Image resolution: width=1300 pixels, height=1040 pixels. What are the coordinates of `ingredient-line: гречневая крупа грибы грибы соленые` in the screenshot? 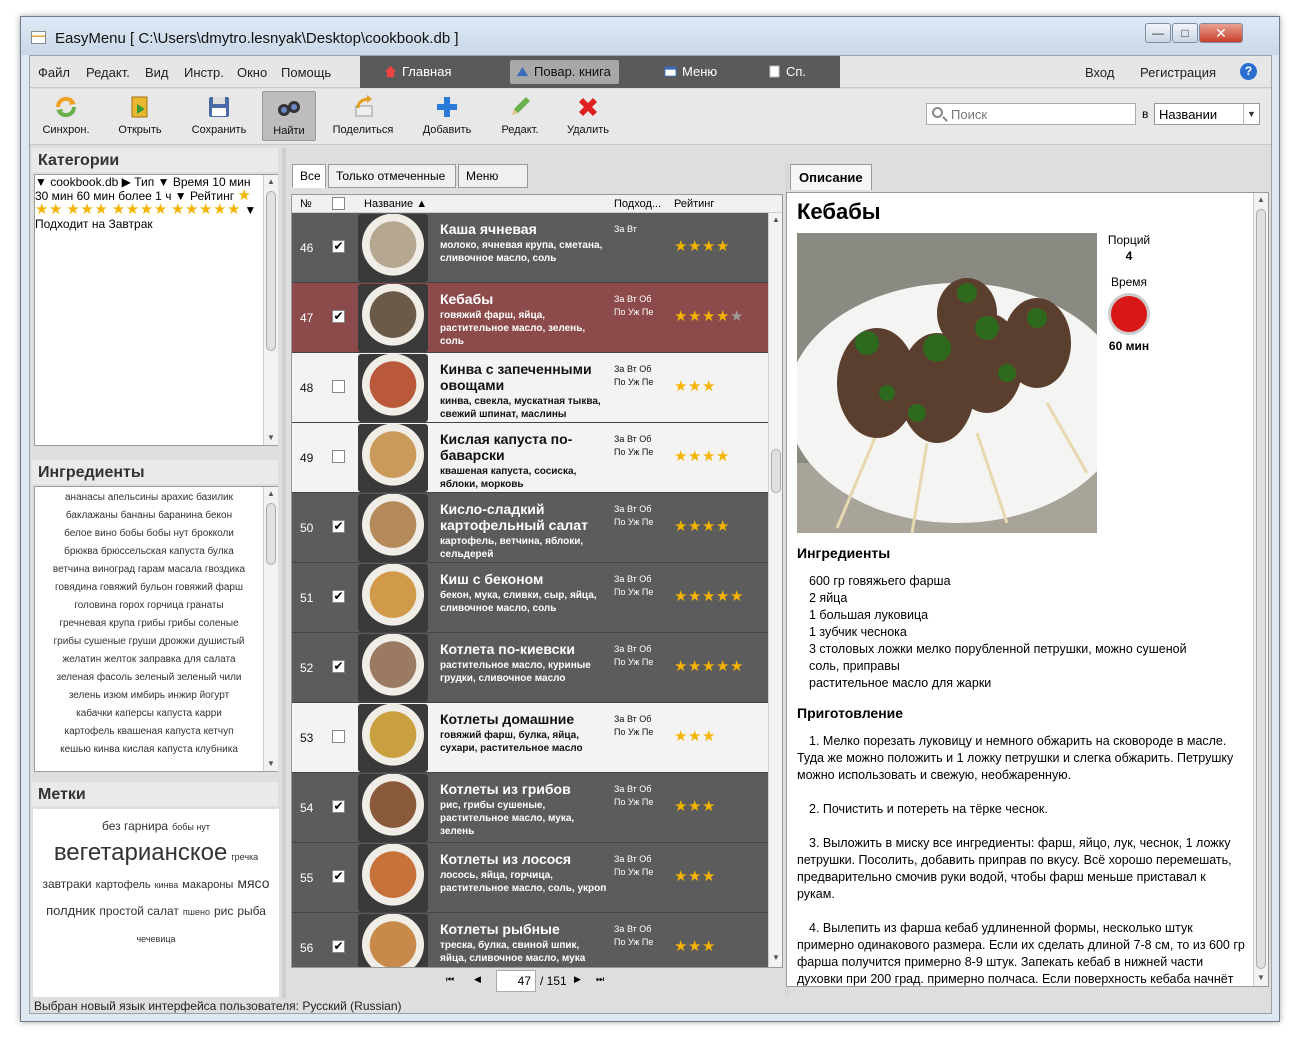 It's located at (149, 624).